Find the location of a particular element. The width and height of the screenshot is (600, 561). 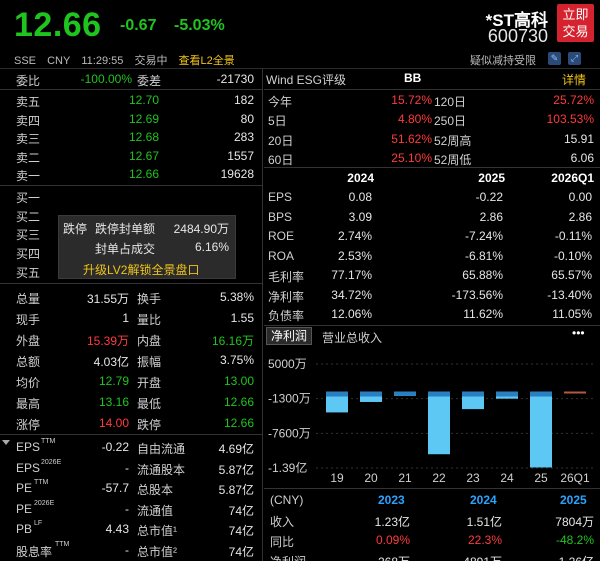

ask-row-3: 卖三 12.68 283 is located at coordinates (131, 137).